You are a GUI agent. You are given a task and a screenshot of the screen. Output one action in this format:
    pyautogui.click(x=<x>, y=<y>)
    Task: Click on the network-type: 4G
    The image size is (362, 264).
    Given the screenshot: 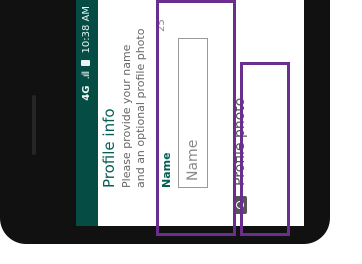 What is the action you would take?
    pyautogui.click(x=86, y=93)
    